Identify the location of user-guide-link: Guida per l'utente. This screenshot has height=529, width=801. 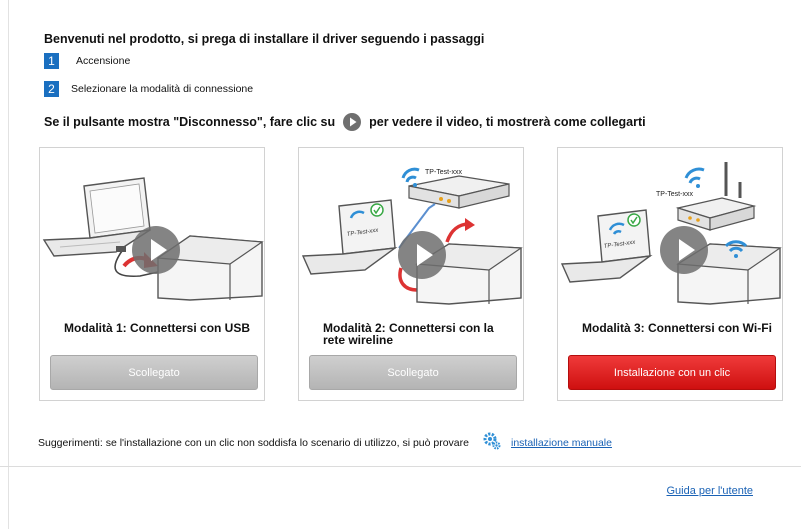
(710, 491).